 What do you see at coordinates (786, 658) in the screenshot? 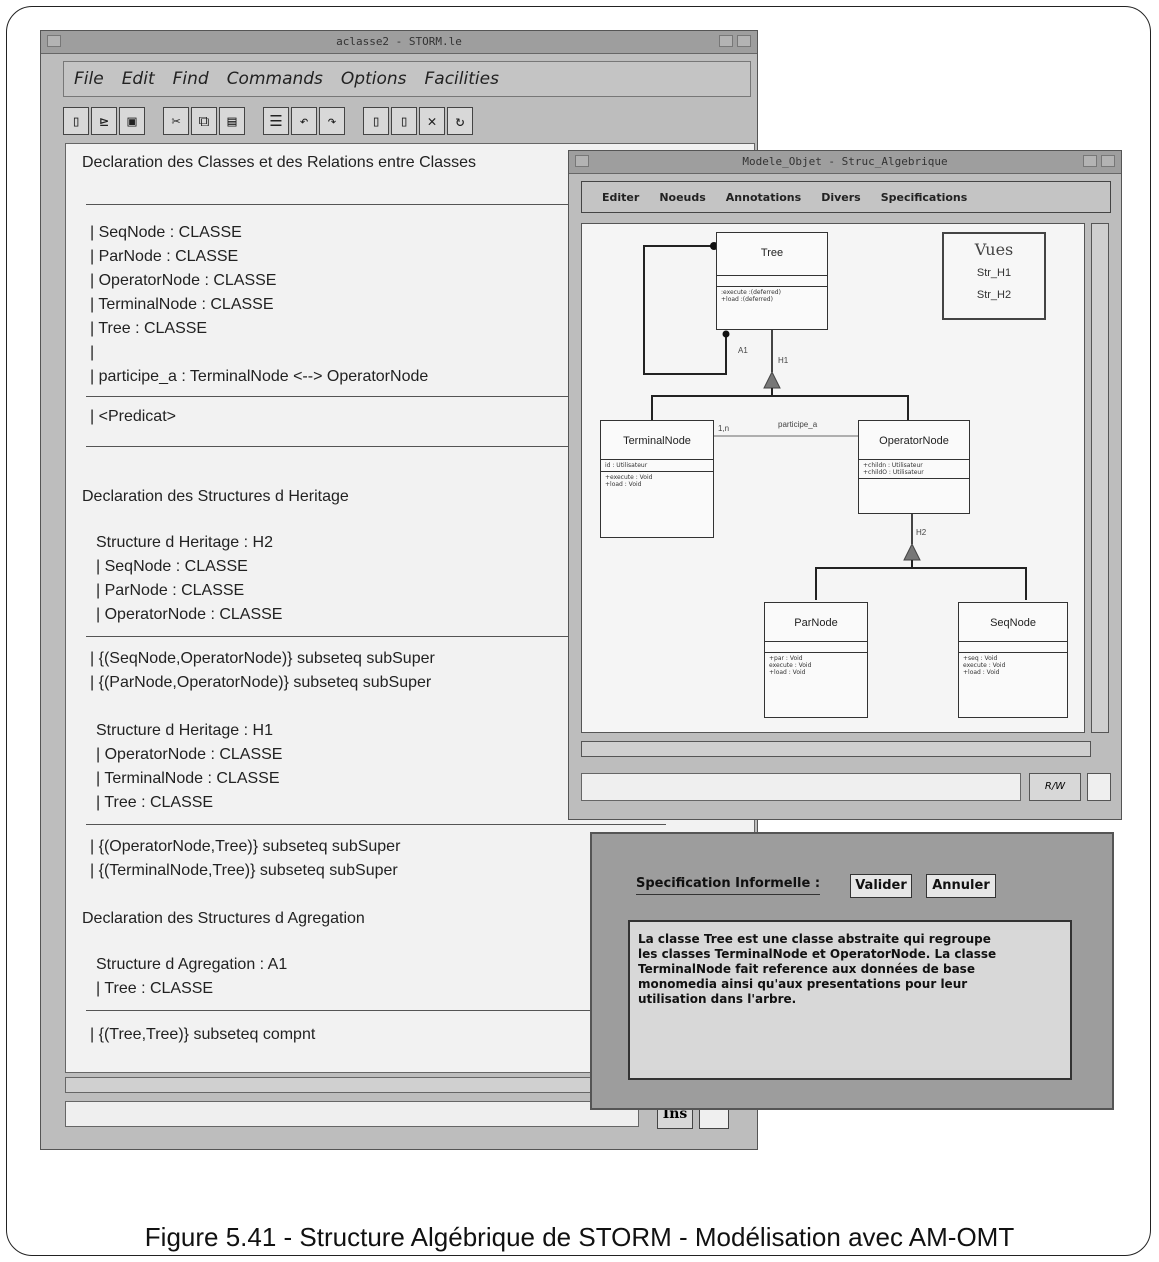
I see `operation: +par : Void` at bounding box center [786, 658].